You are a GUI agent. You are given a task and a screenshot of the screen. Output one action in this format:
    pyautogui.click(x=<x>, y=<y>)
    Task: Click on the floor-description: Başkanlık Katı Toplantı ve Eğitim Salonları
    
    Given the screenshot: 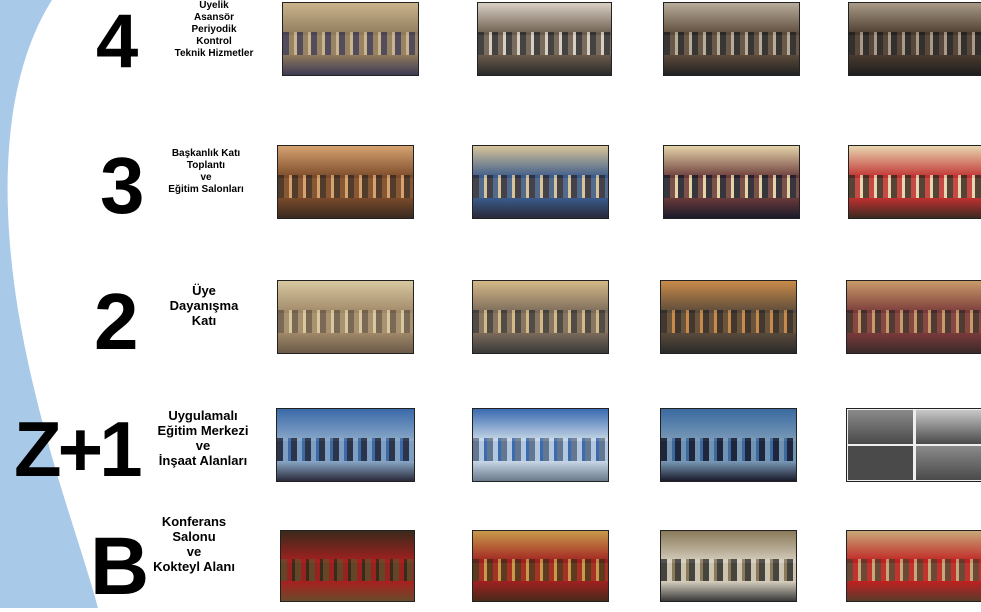 What is the action you would take?
    pyautogui.click(x=206, y=172)
    